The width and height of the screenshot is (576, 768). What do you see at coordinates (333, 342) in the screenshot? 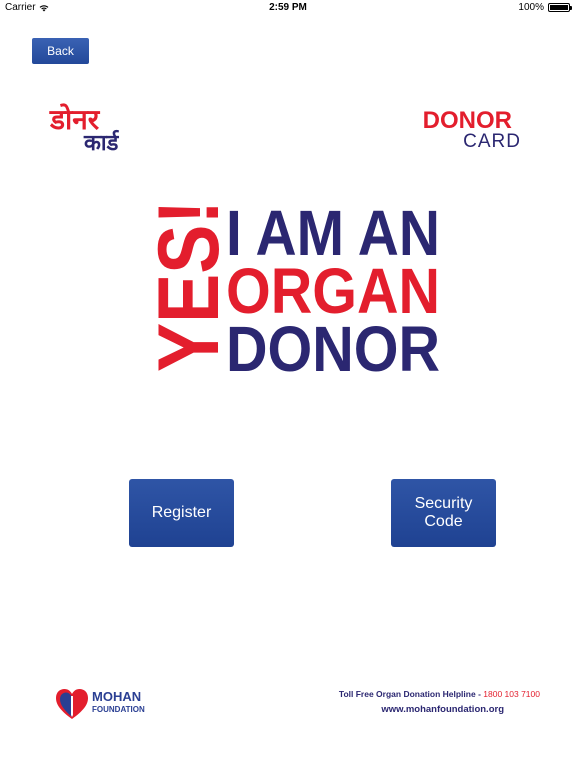
I see `slogan-line3: DONOR` at bounding box center [333, 342].